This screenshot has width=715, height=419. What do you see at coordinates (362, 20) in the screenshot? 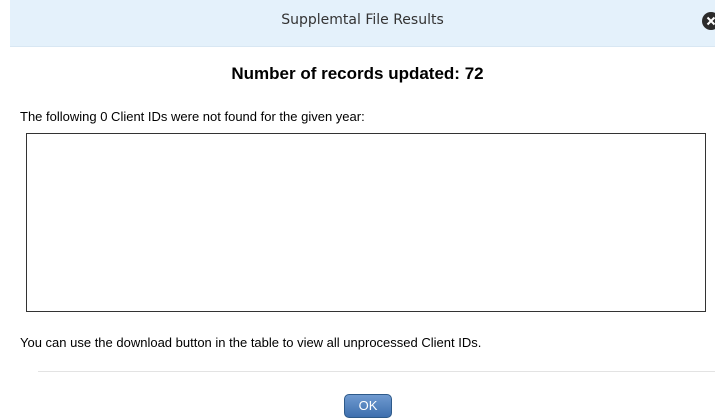
I see `dialog-title: Supplemtal File Results` at bounding box center [362, 20].